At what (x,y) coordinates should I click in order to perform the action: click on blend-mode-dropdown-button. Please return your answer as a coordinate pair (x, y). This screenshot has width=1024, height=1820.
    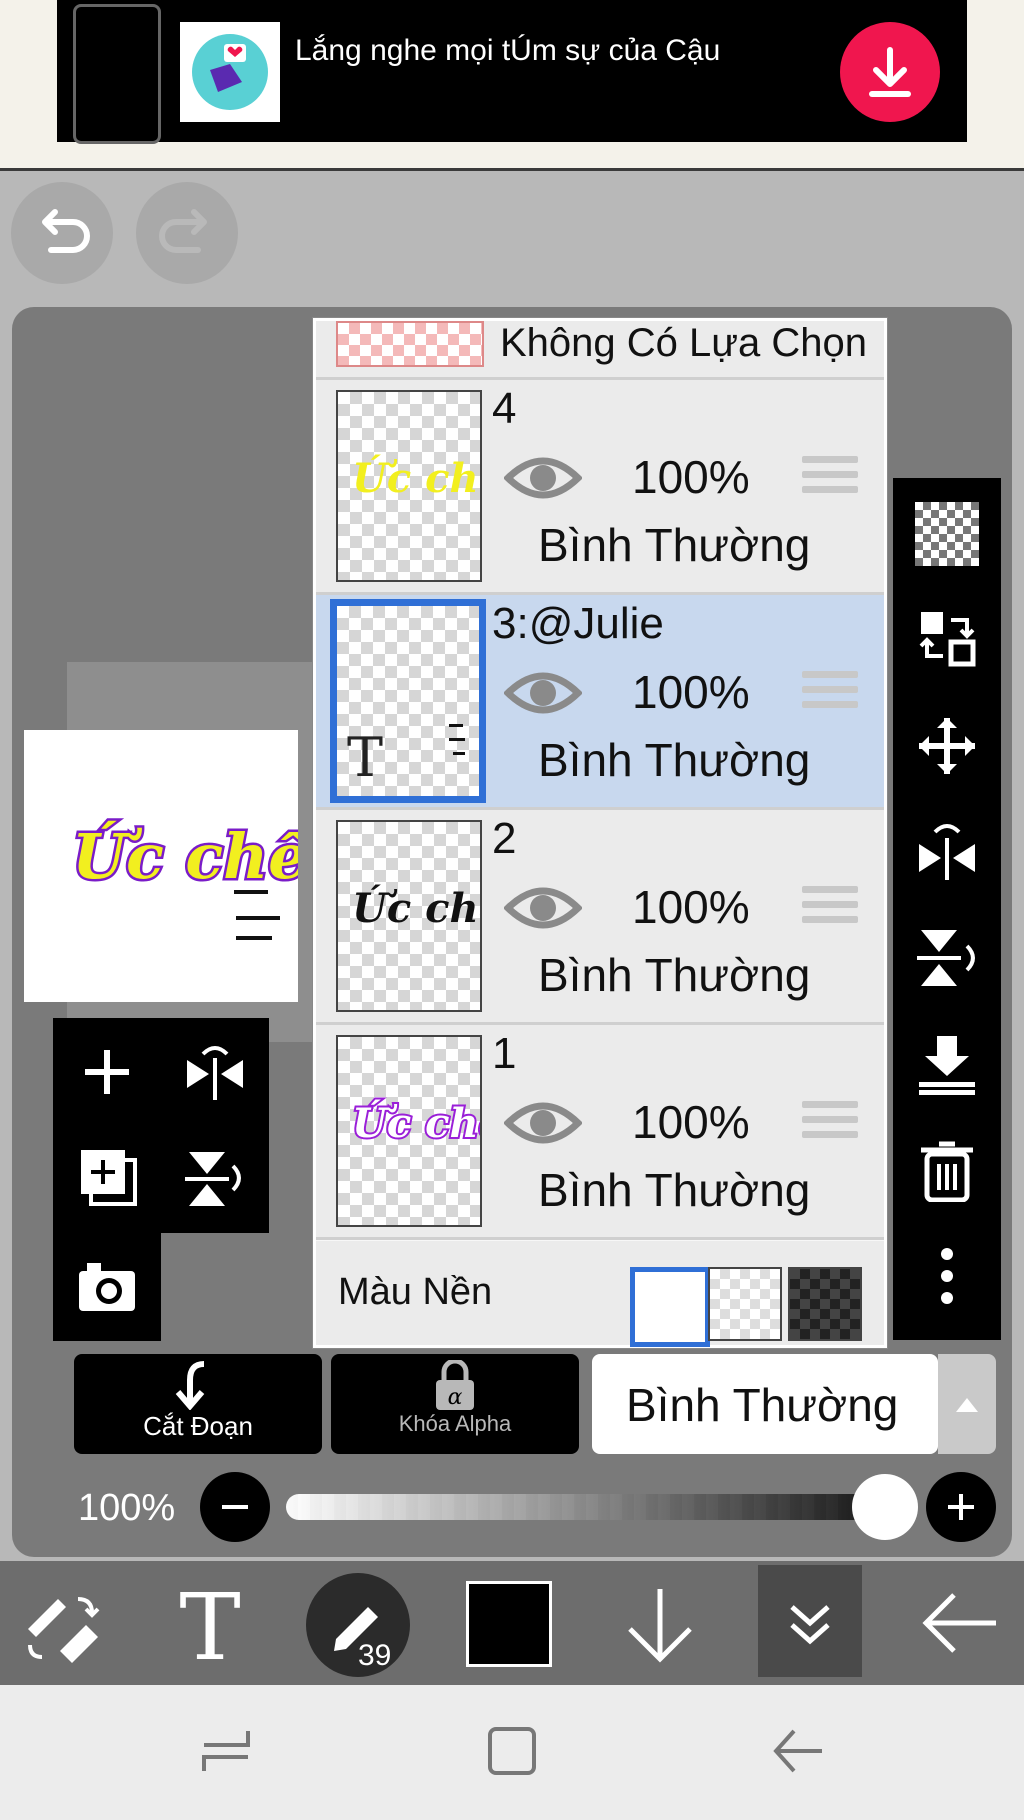
    Looking at the image, I should click on (967, 1404).